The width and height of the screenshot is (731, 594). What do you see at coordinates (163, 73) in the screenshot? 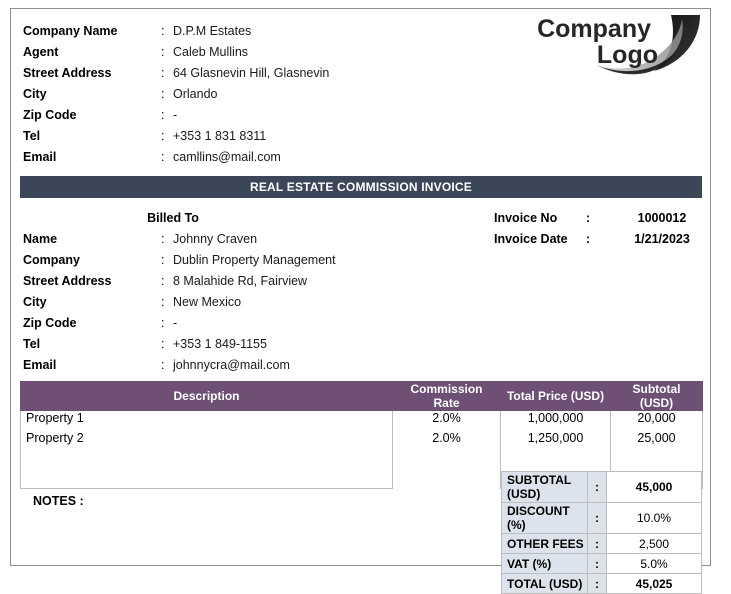
I see `seller-colon-street-address: :` at bounding box center [163, 73].